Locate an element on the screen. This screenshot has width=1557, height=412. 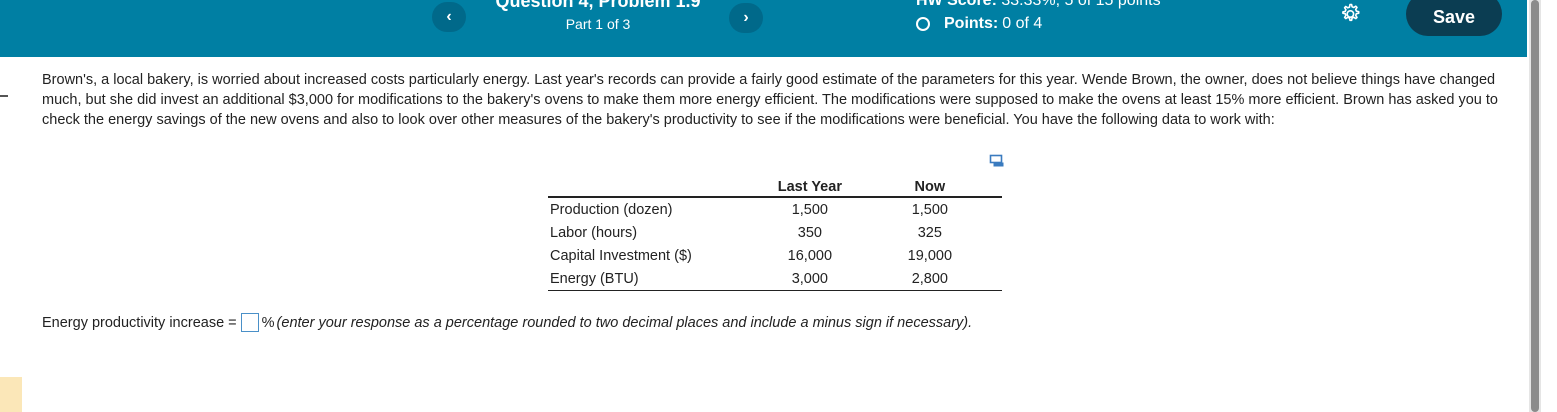
left-edge-highlight is located at coordinates (11, 394).